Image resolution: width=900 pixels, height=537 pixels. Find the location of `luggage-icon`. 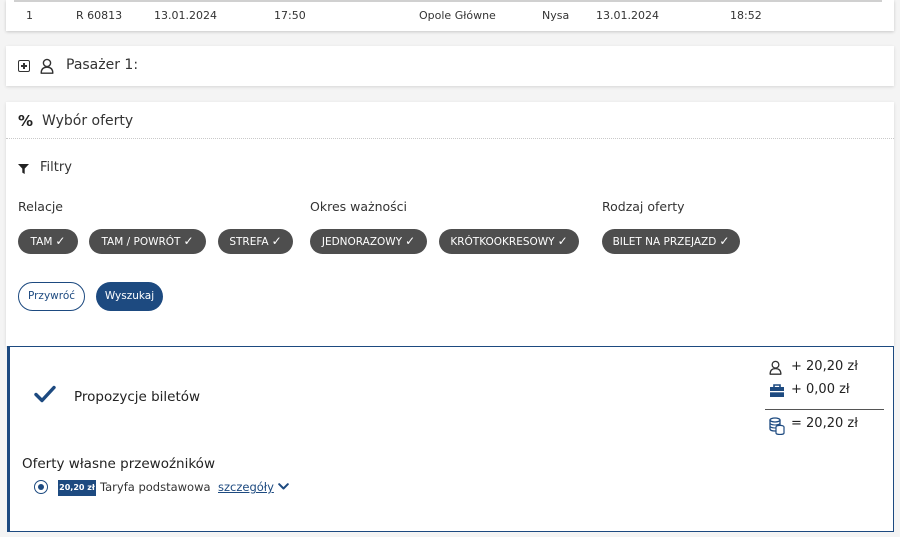

luggage-icon is located at coordinates (777, 390).